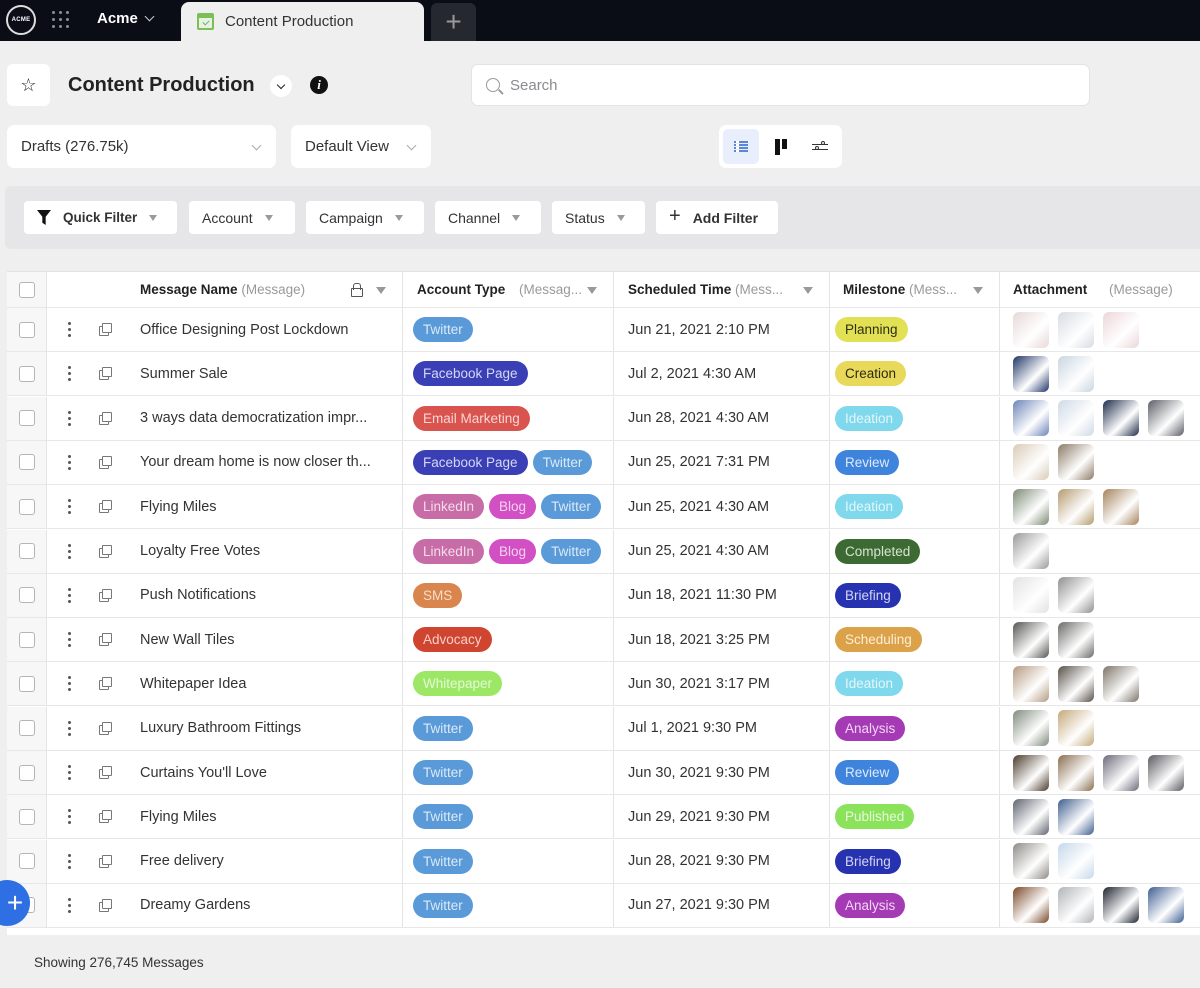 This screenshot has height=988, width=1200. Describe the element at coordinates (302, 21) in the screenshot. I see `tab-content-production: Content Production` at that location.